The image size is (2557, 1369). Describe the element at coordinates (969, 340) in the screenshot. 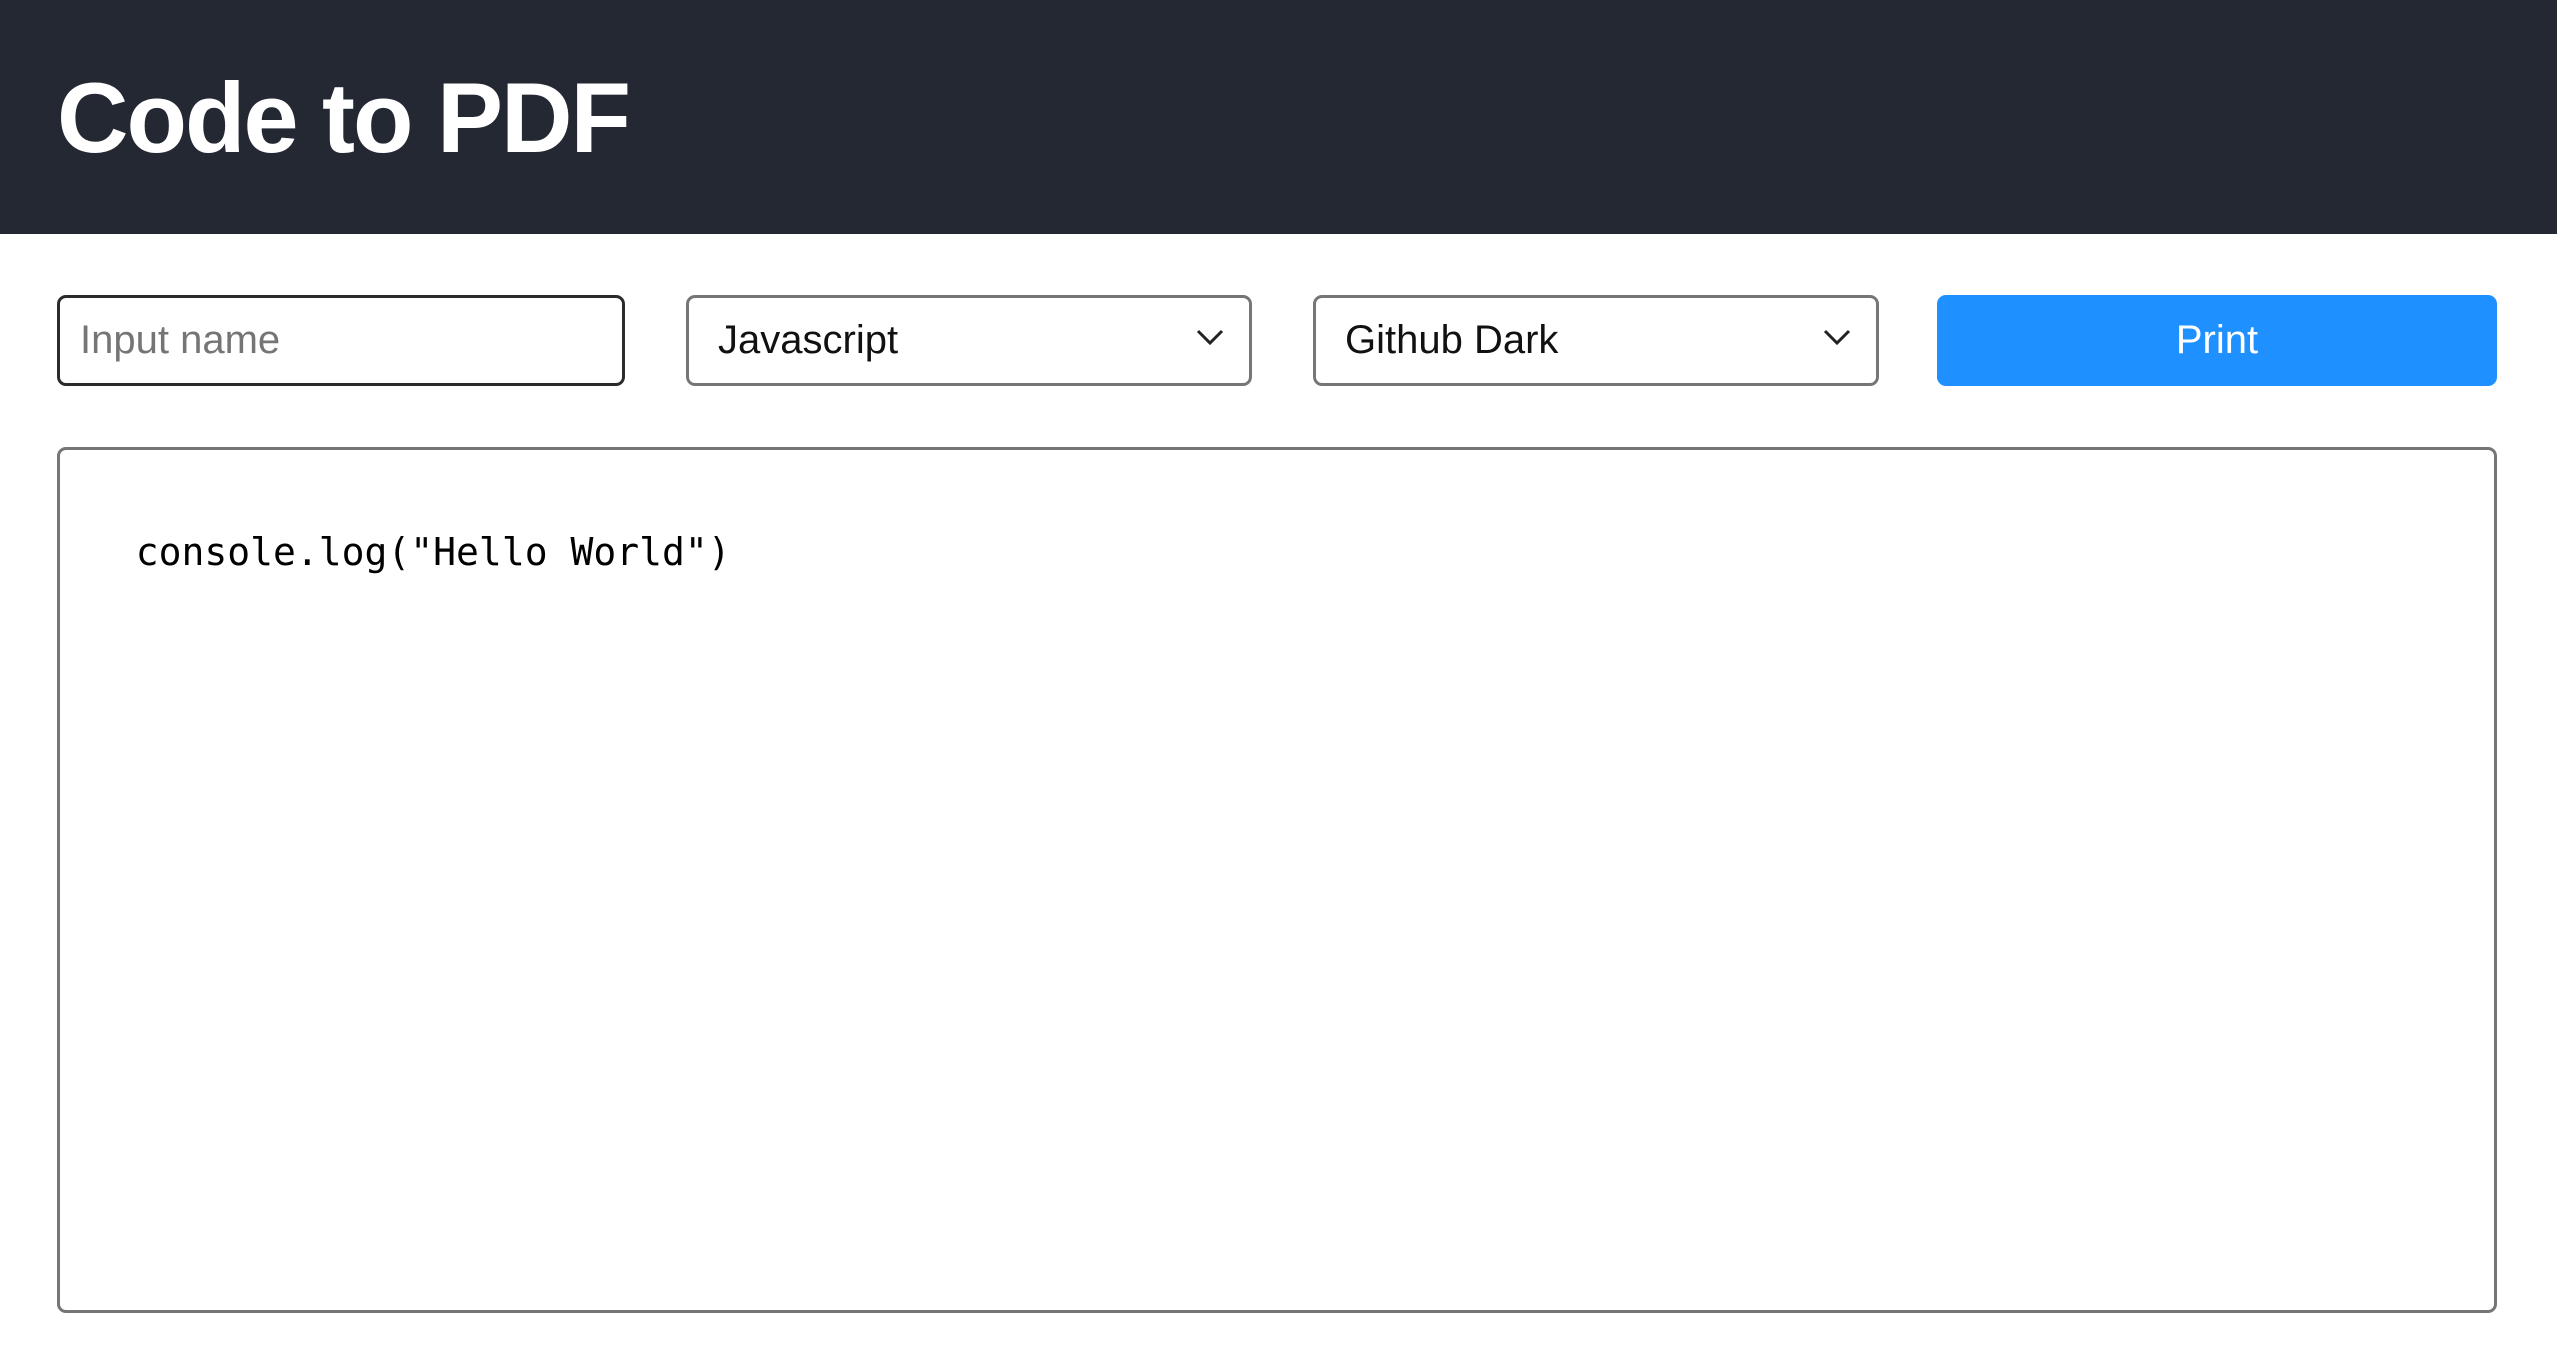

I see `language-select: Javascript` at that location.